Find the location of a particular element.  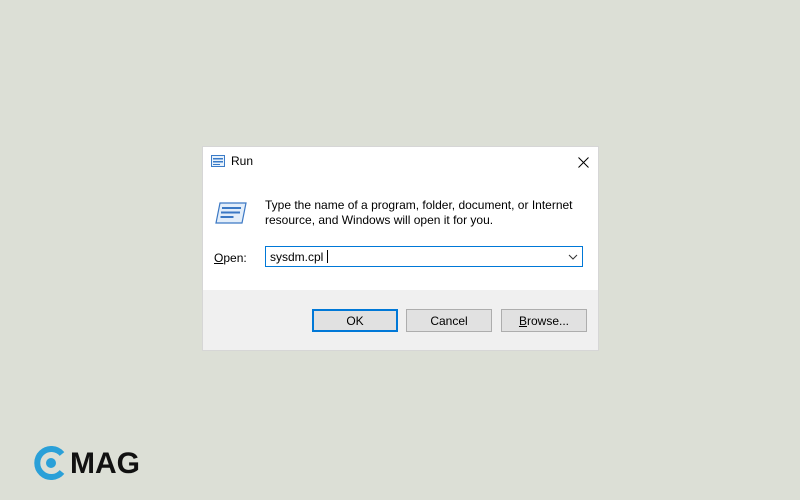

chevron-down-icon is located at coordinates (573, 257).